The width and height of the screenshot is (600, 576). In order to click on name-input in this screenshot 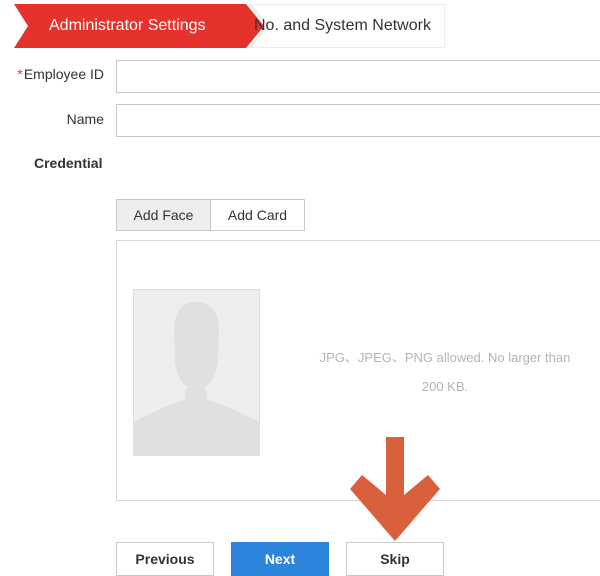, I will do `click(358, 120)`.